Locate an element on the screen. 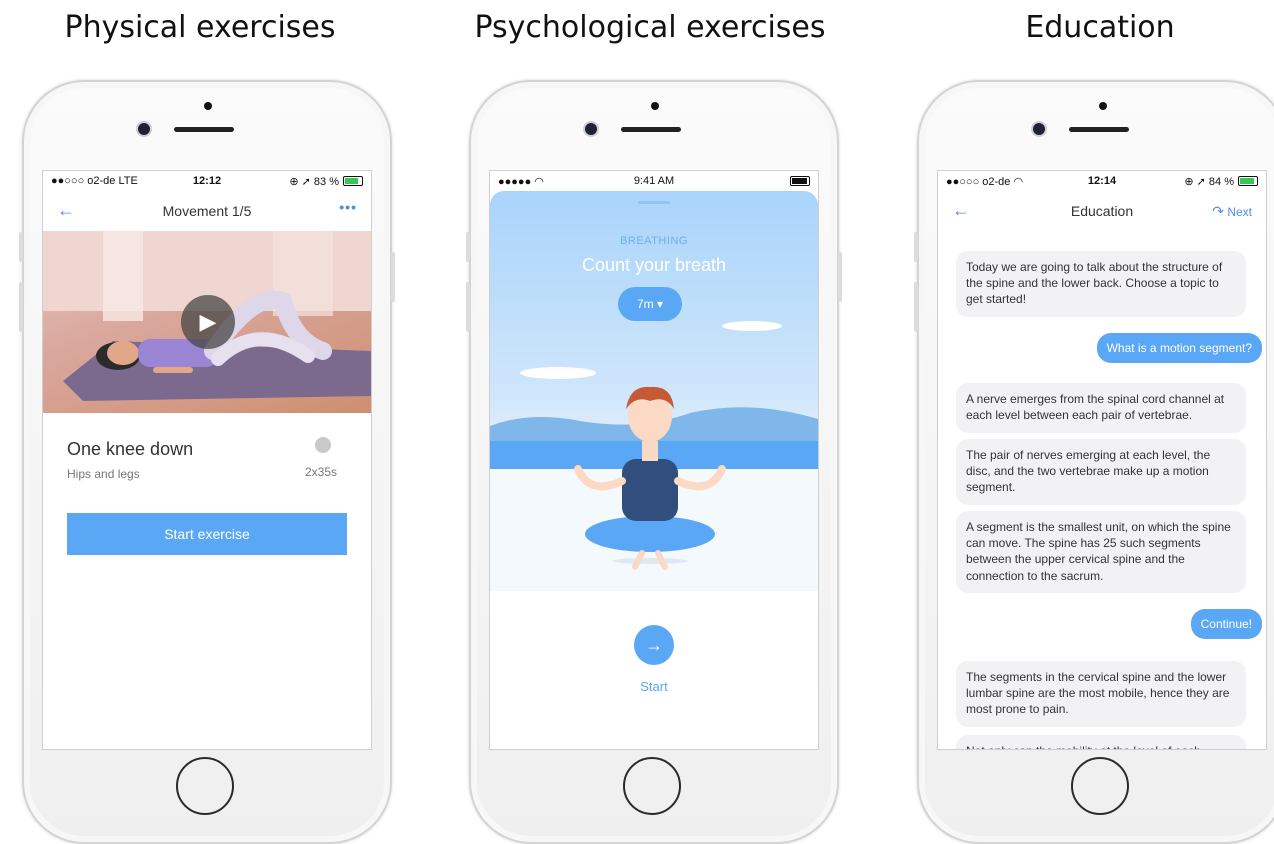 Image resolution: width=1274 pixels, height=844 pixels. start-arrow-button: → is located at coordinates (654, 645).